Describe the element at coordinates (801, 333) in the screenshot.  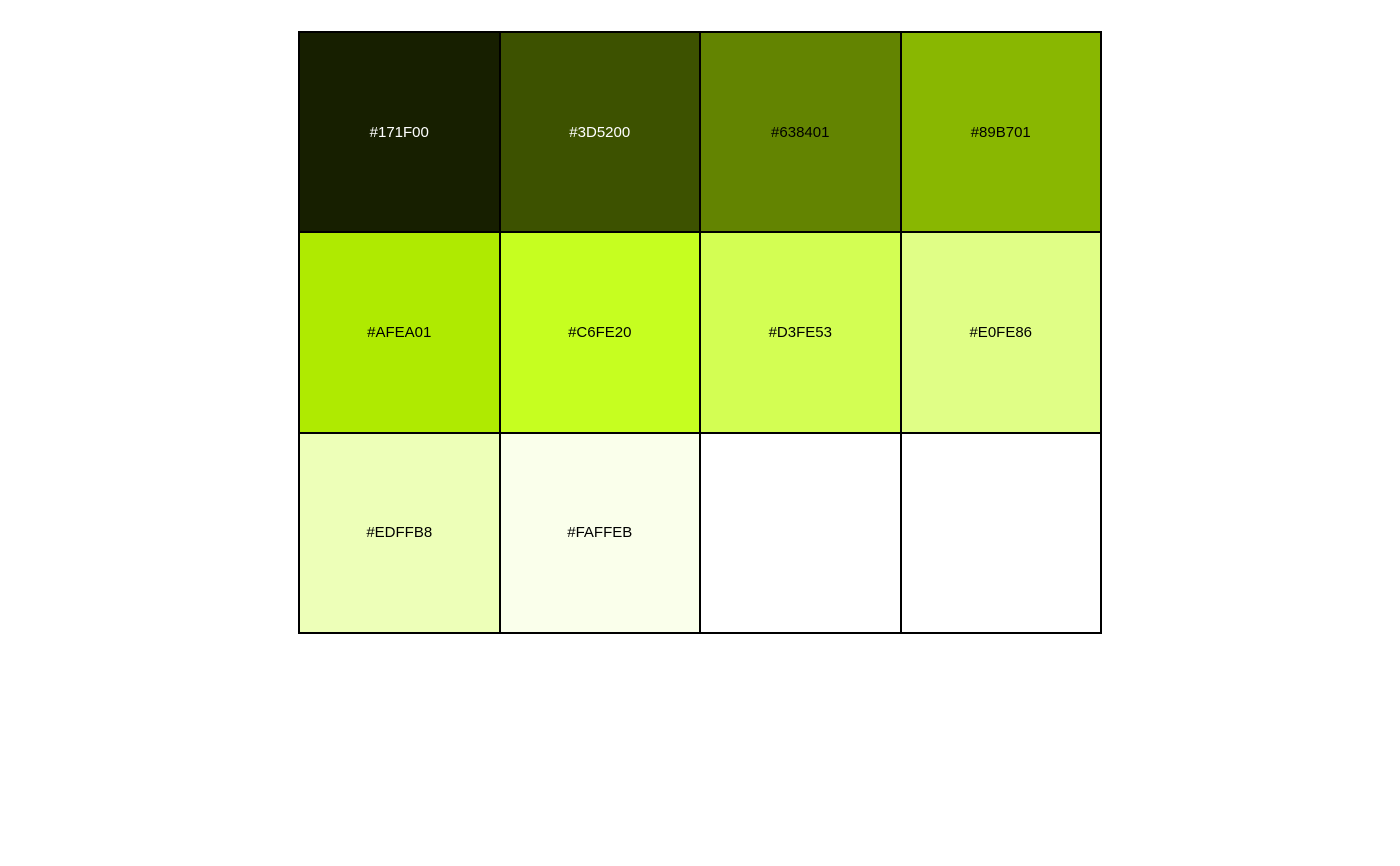
I see `color-swatch: #D3FE53` at that location.